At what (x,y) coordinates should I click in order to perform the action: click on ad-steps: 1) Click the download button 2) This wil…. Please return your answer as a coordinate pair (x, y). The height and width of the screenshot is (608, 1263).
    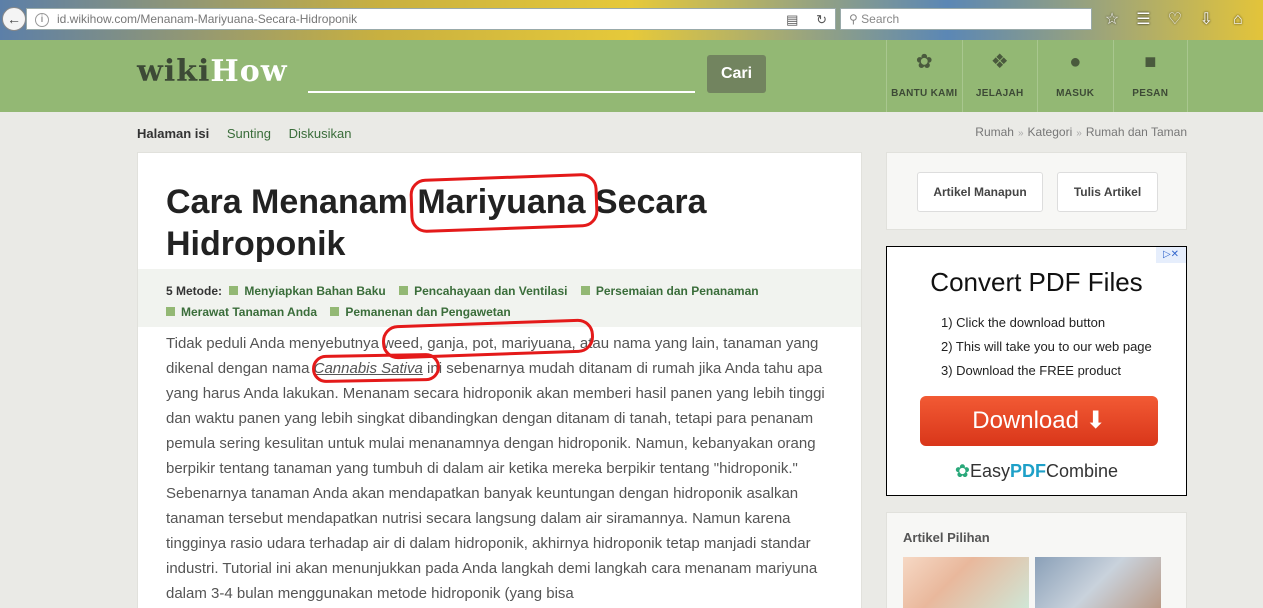
    Looking at the image, I should click on (1046, 347).